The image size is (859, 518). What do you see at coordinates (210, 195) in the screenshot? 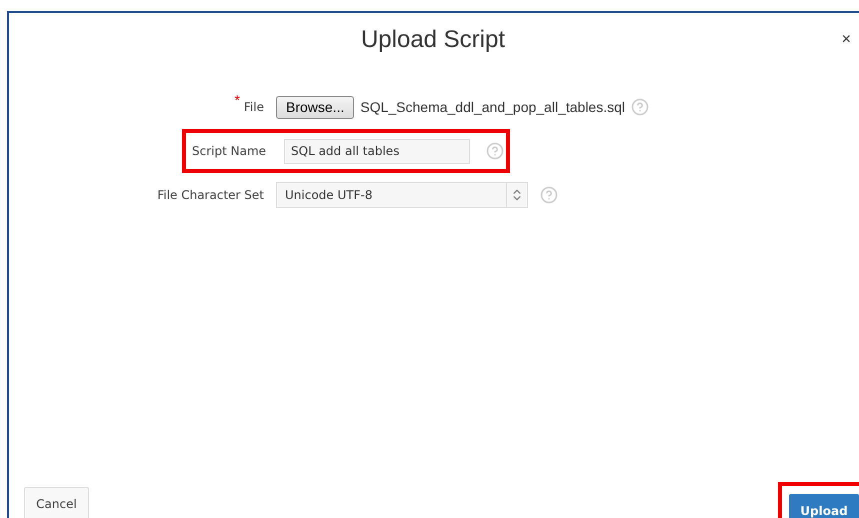
I see `field-label: File Character Set` at bounding box center [210, 195].